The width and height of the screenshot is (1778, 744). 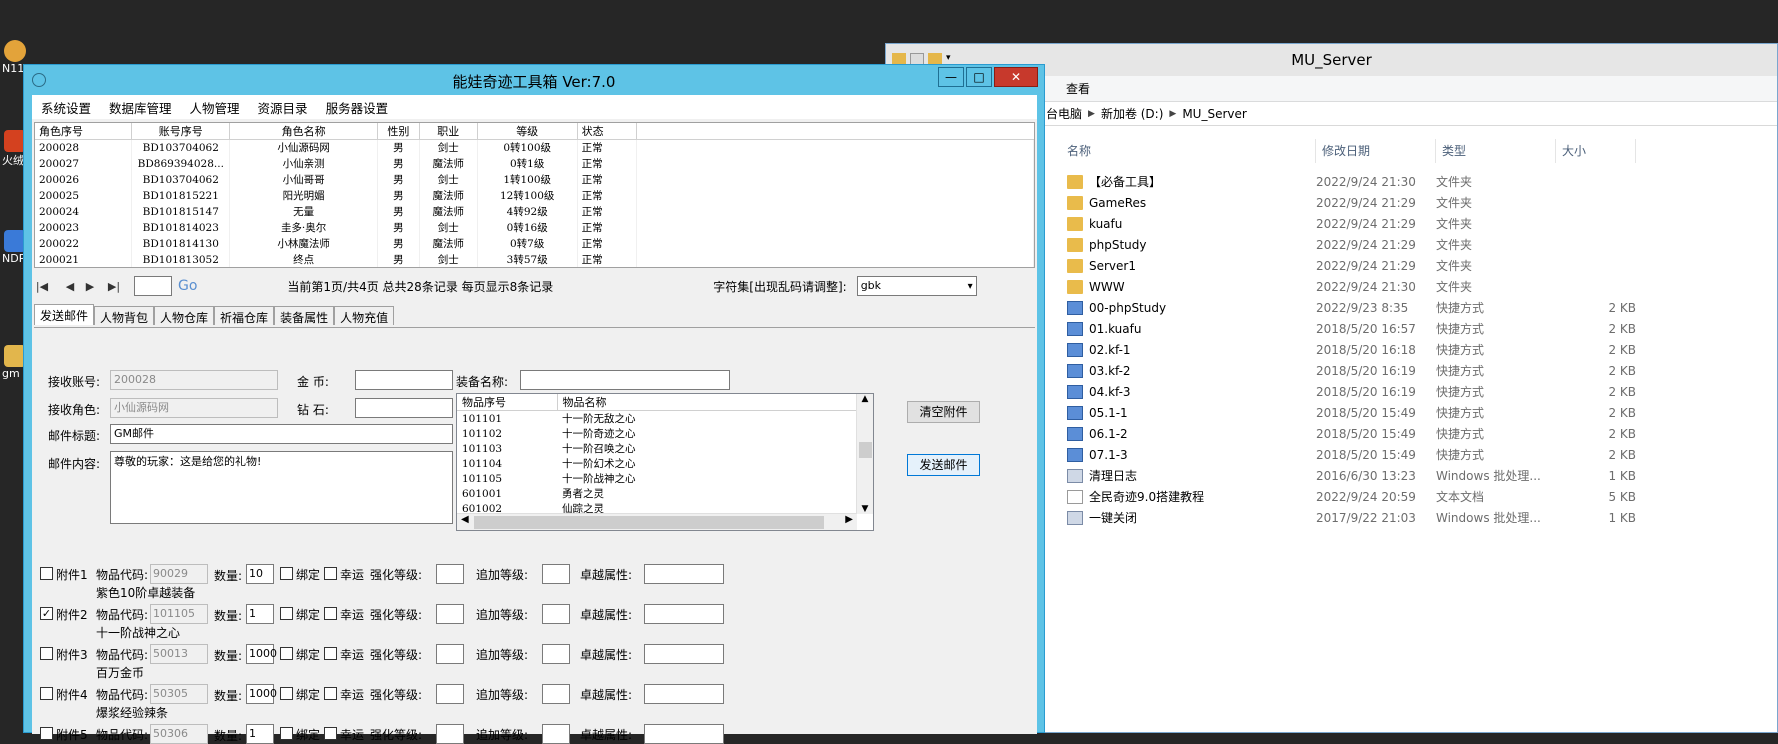 I want to click on tab-send-mail: 发送邮件, so click(x=64, y=314).